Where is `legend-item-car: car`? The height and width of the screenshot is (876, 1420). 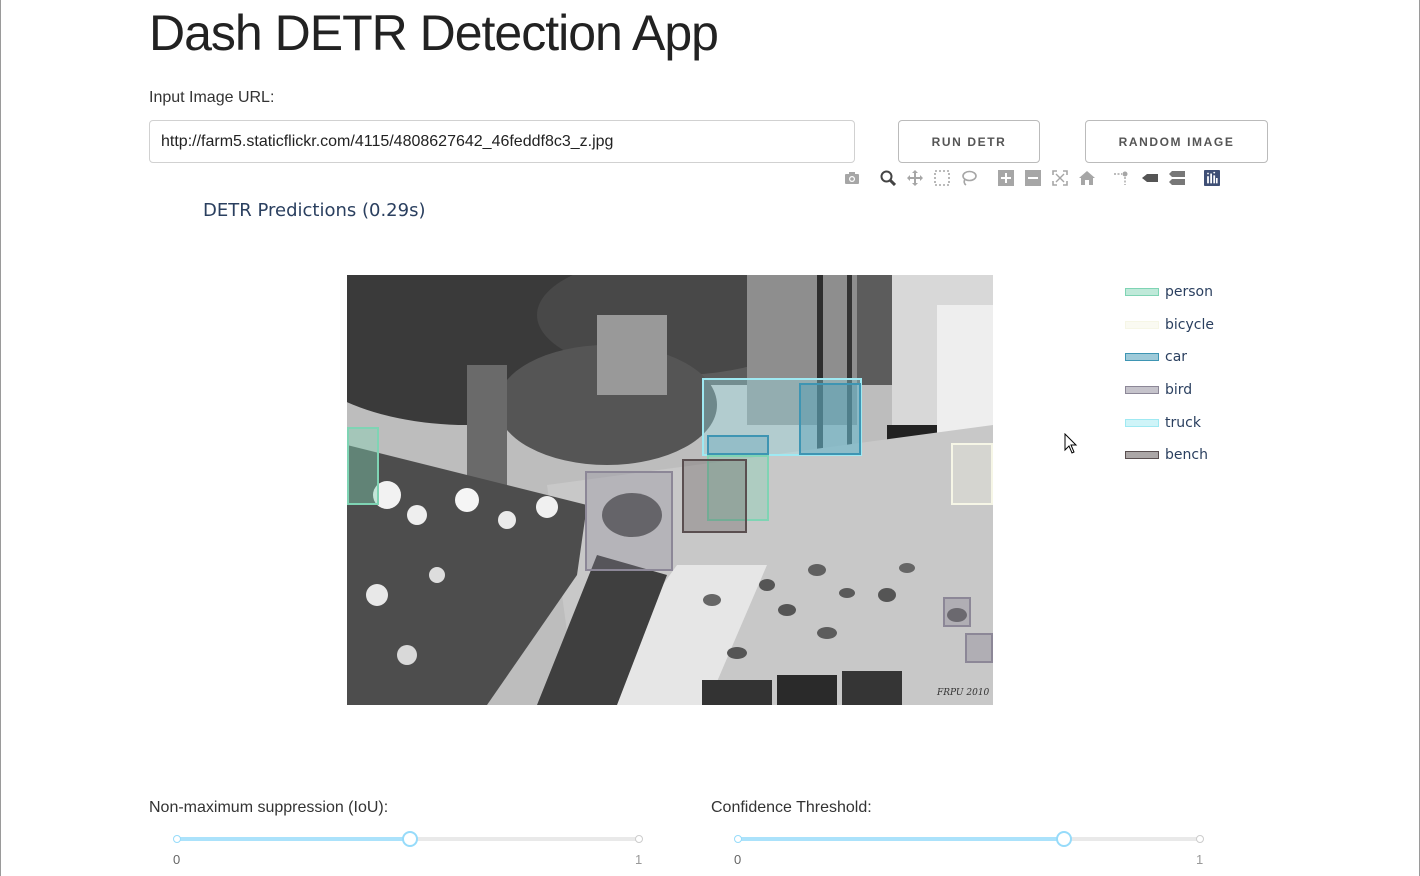 legend-item-car: car is located at coordinates (1154, 357).